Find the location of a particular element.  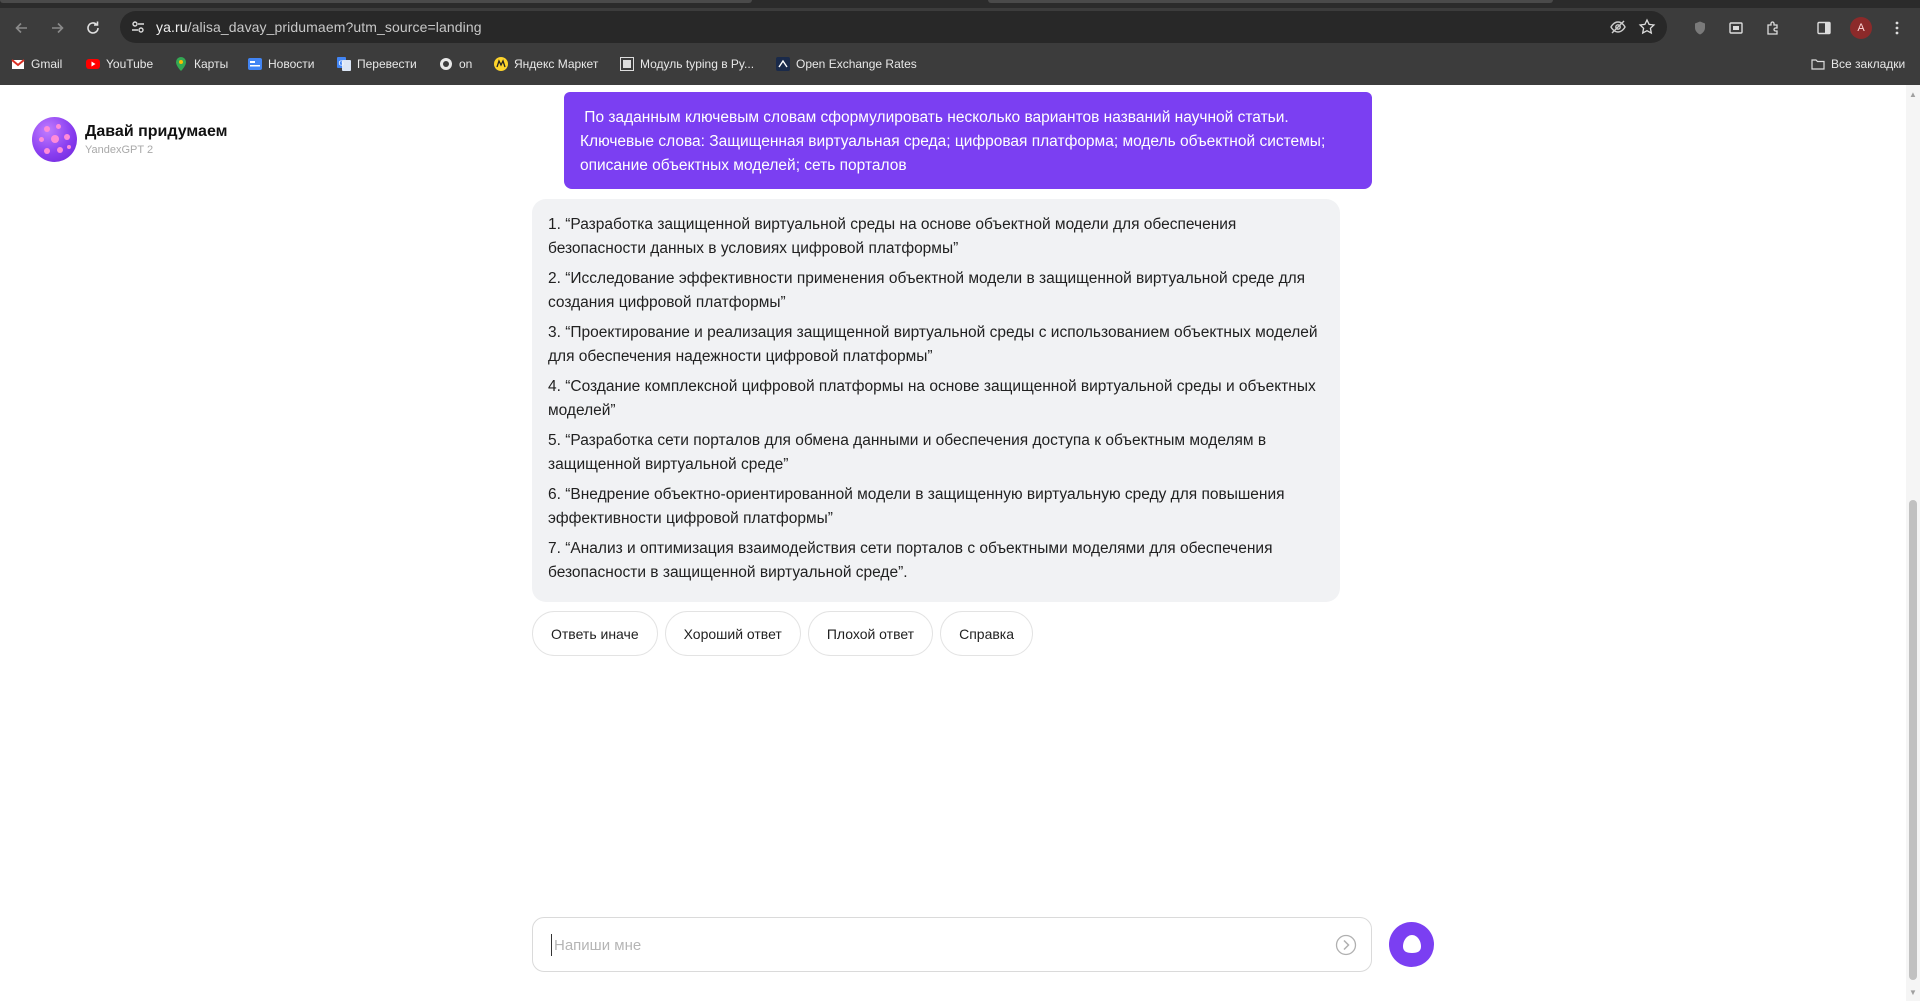

bookmark-on: on is located at coordinates (455, 64).